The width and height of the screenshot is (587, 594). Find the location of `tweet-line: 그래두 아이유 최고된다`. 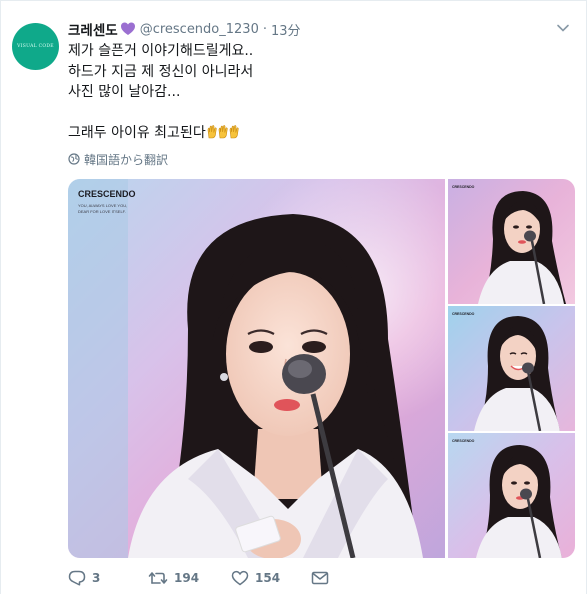

tweet-line: 그래두 아이유 최고된다 is located at coordinates (137, 133).